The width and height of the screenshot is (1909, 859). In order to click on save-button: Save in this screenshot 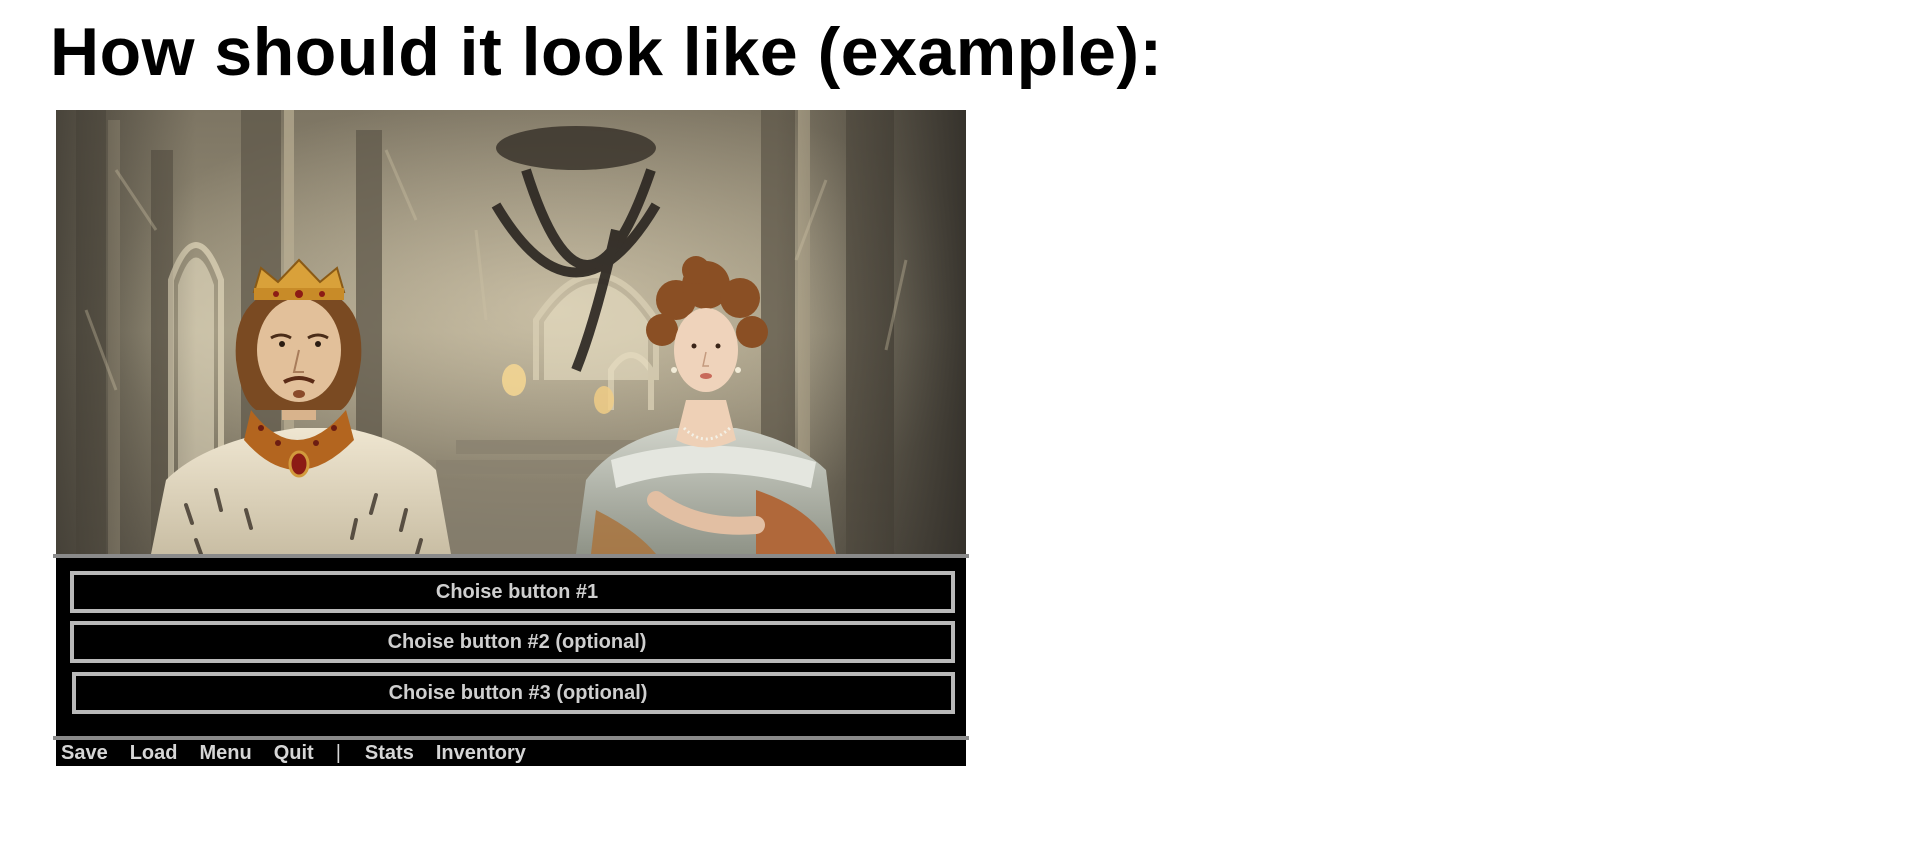, I will do `click(84, 753)`.